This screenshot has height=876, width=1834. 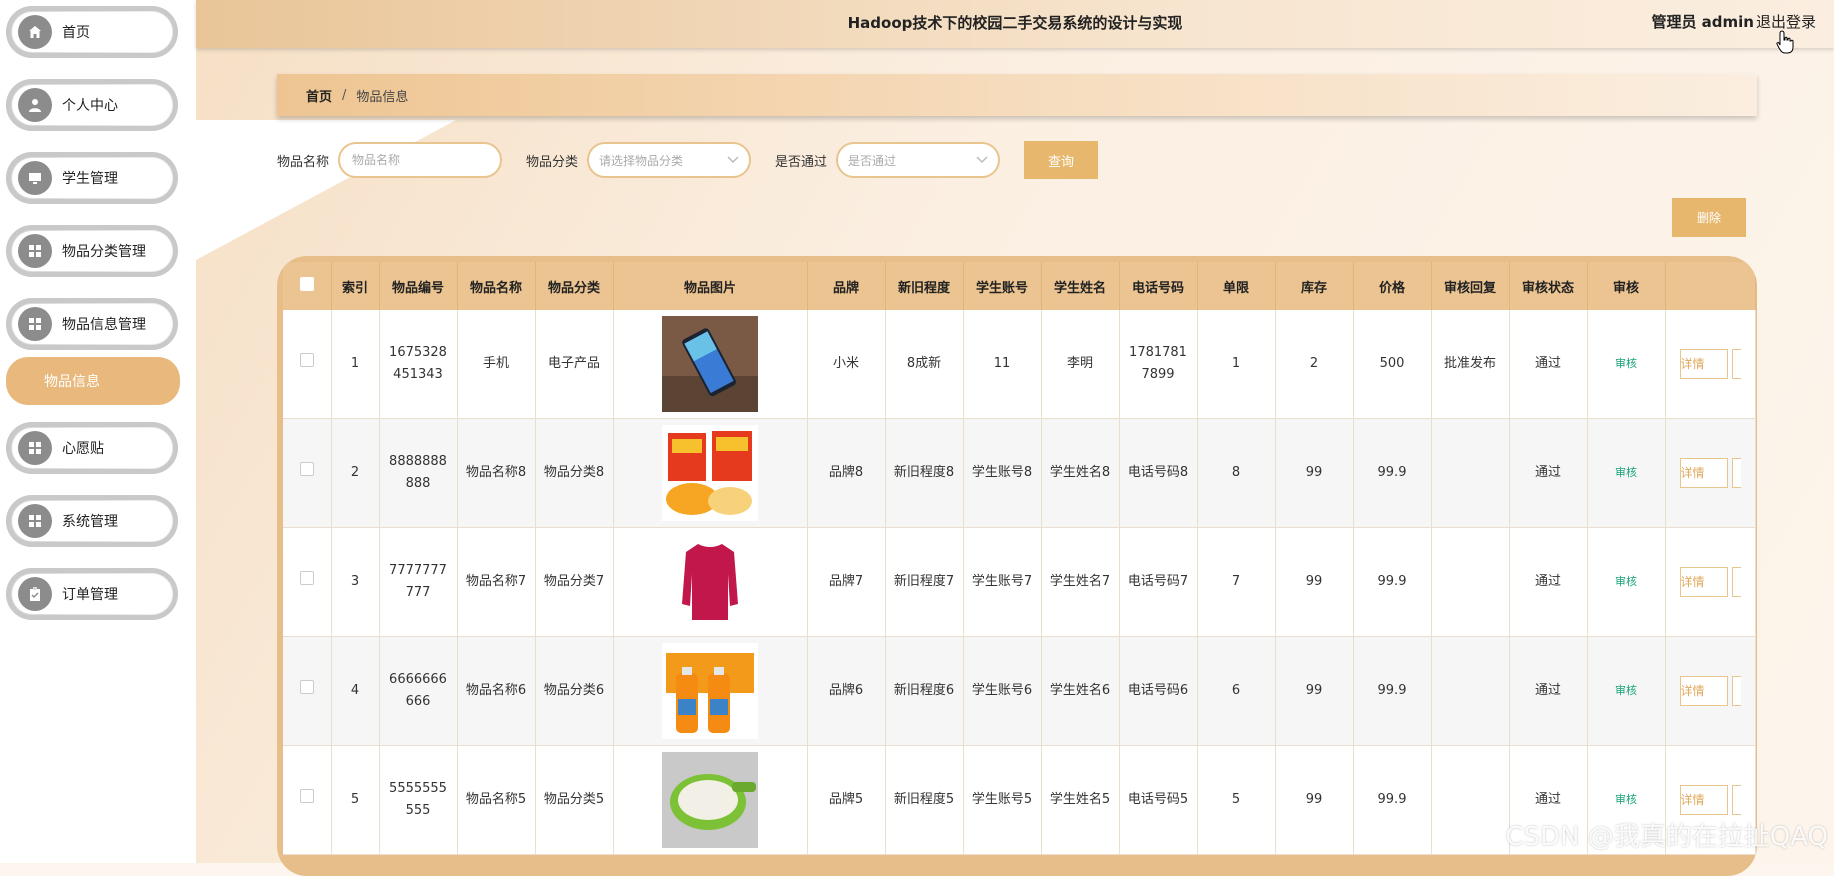 What do you see at coordinates (418, 473) in the screenshot?
I see `item-code-cell: 8888888888` at bounding box center [418, 473].